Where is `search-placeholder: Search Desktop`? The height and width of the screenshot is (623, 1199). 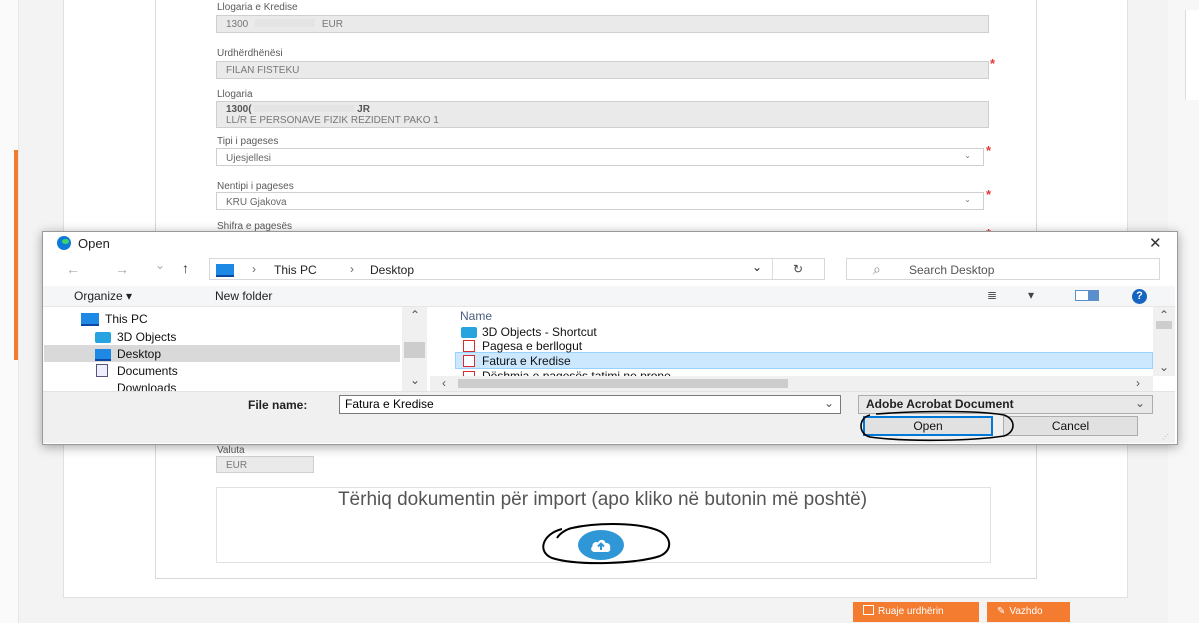 search-placeholder: Search Desktop is located at coordinates (952, 270).